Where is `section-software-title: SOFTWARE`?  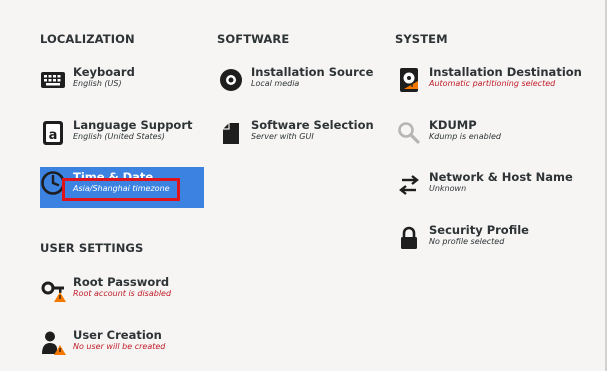
section-software-title: SOFTWARE is located at coordinates (253, 39).